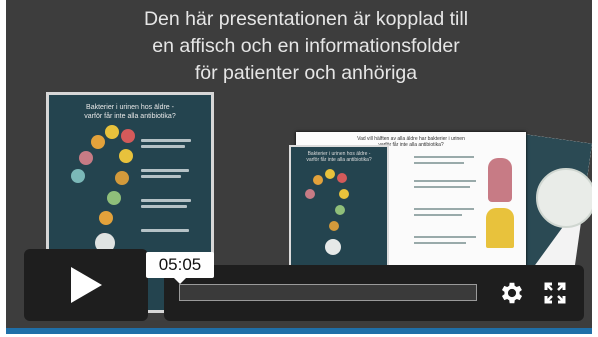 This screenshot has width=598, height=337. I want to click on control-bar, so click(374, 293).